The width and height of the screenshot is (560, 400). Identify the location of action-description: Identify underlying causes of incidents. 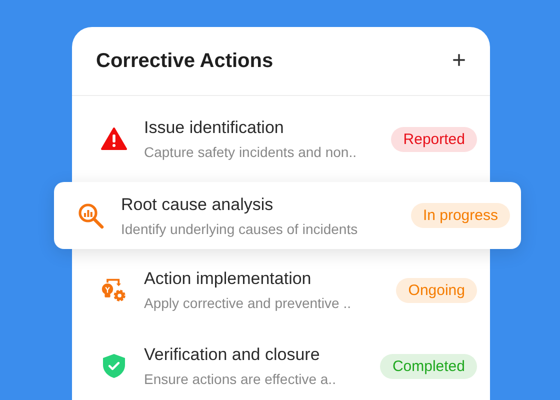
(240, 228).